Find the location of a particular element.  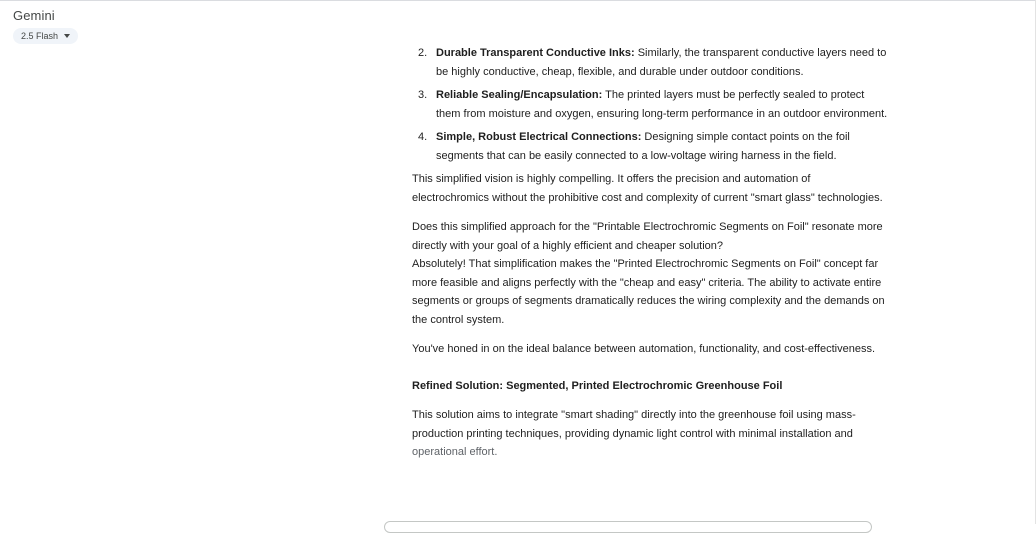

prompt-input-box is located at coordinates (628, 527).